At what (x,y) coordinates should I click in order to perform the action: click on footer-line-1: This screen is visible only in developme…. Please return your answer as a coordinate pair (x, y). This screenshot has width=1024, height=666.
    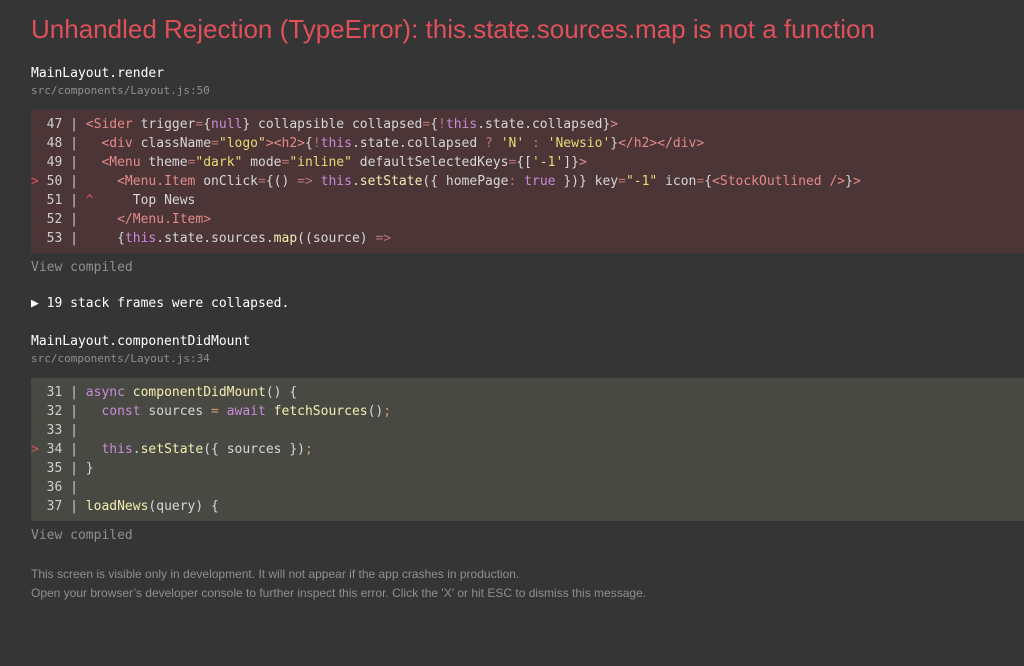
    Looking at the image, I should click on (275, 574).